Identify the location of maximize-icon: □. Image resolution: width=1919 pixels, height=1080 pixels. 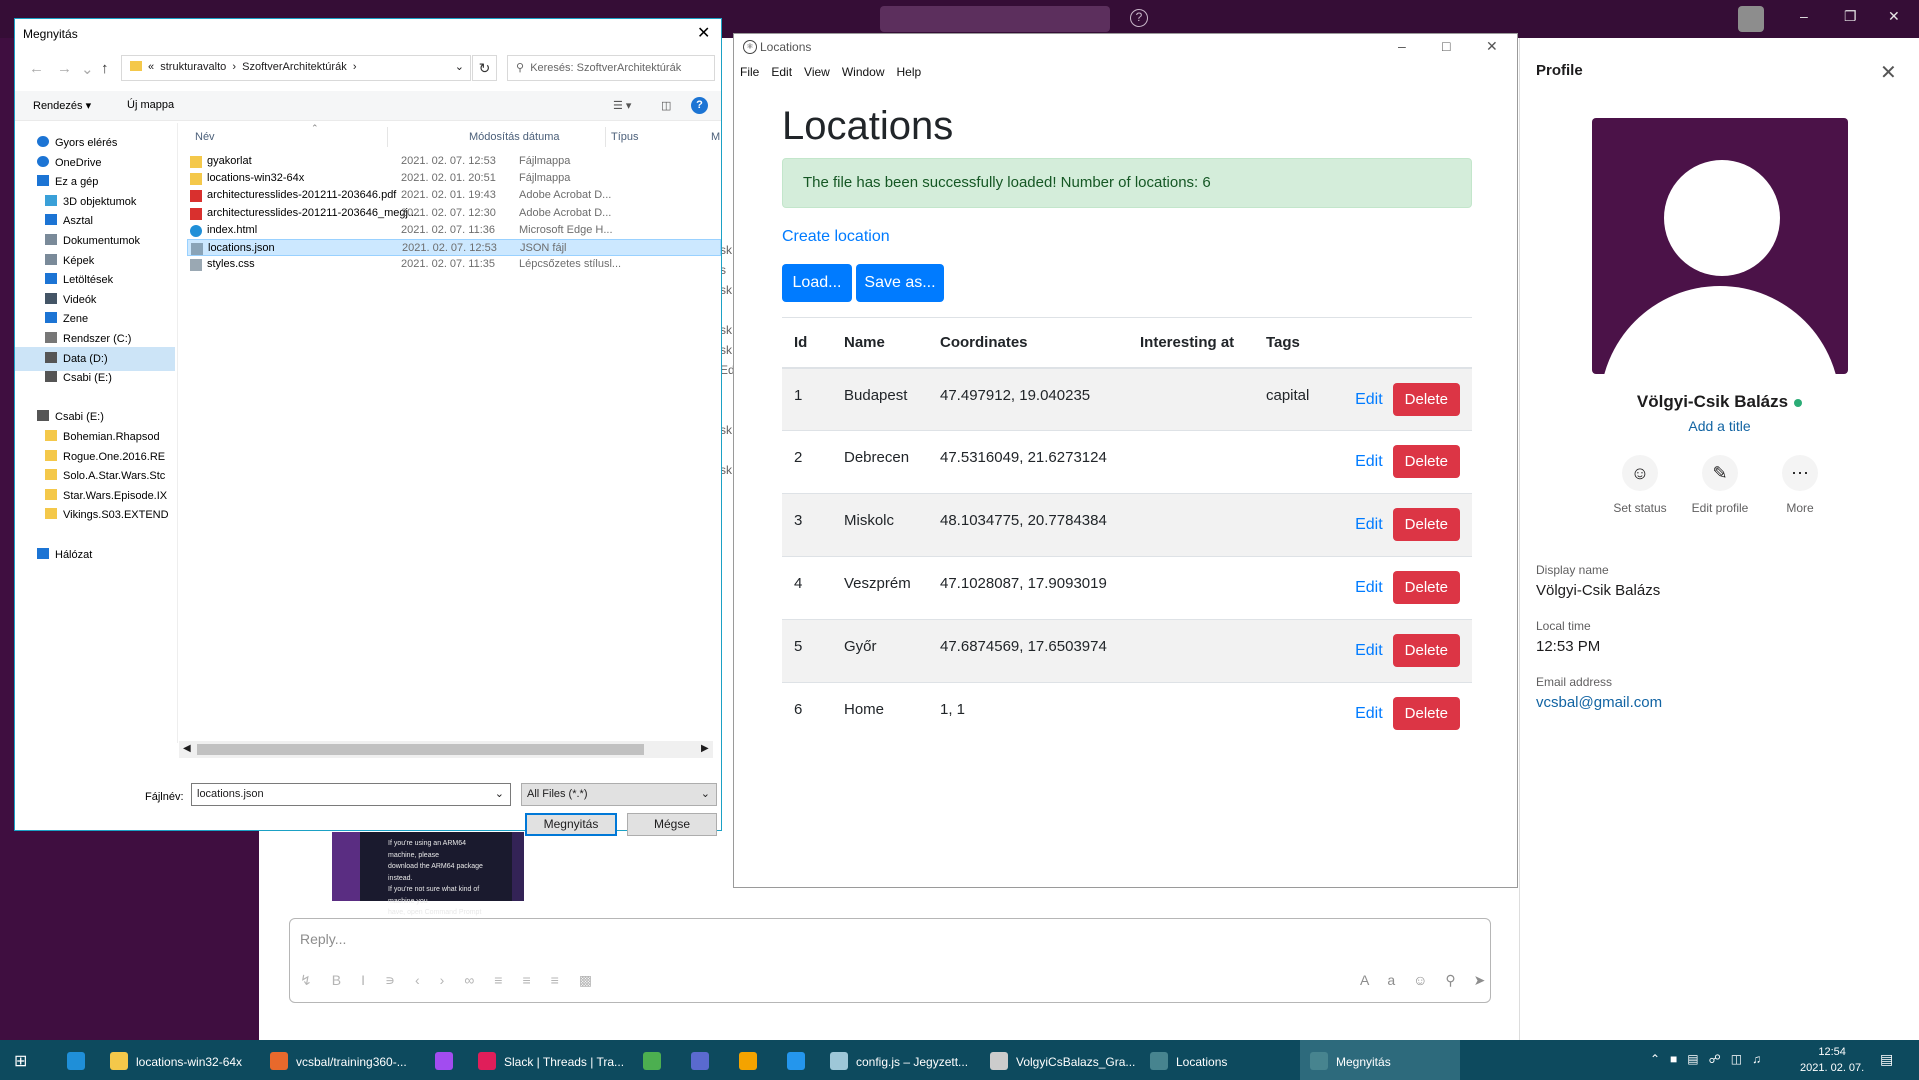
(1446, 46).